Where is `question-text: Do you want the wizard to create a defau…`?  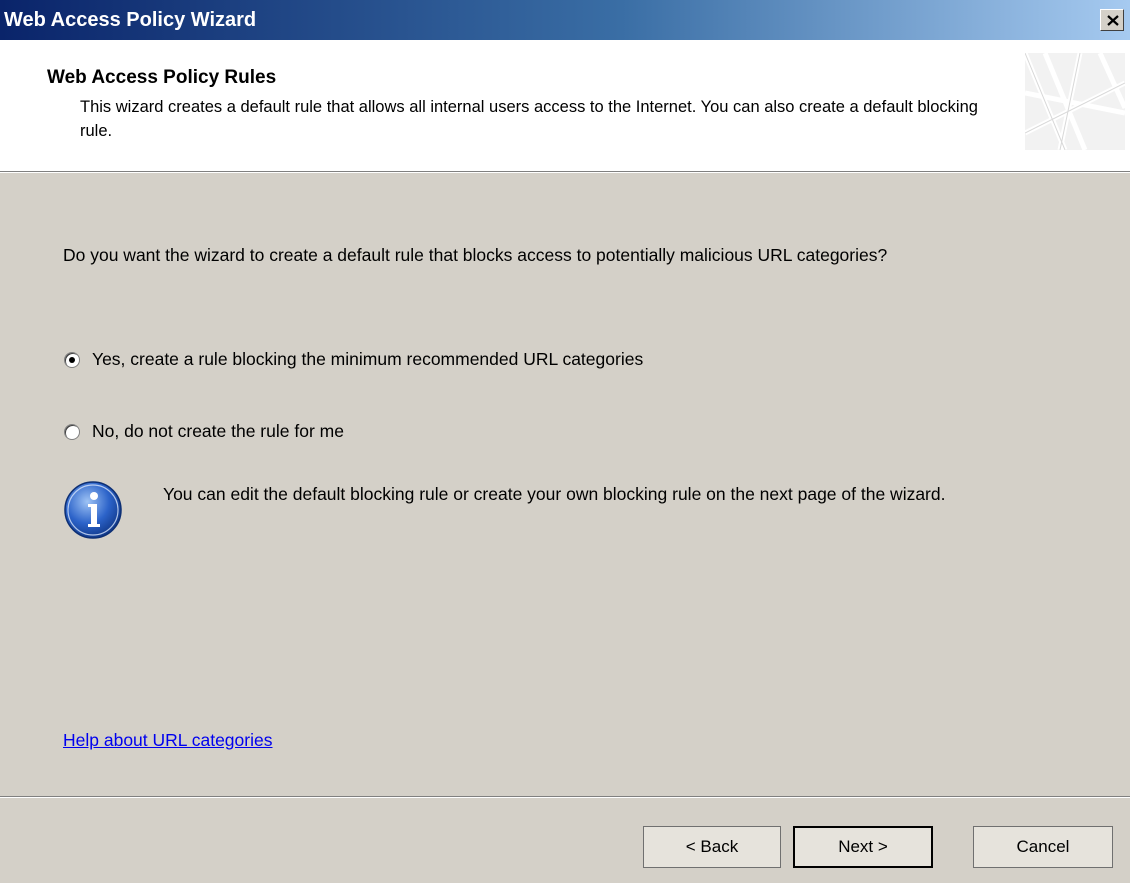
question-text: Do you want the wizard to create a defau… is located at coordinates (475, 255).